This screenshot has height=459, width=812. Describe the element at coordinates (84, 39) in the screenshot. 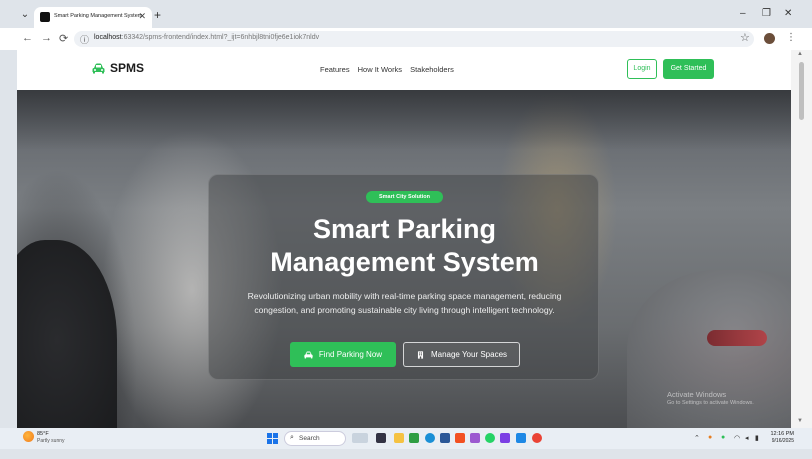

I see `site-info-icon: ⓘ` at that location.